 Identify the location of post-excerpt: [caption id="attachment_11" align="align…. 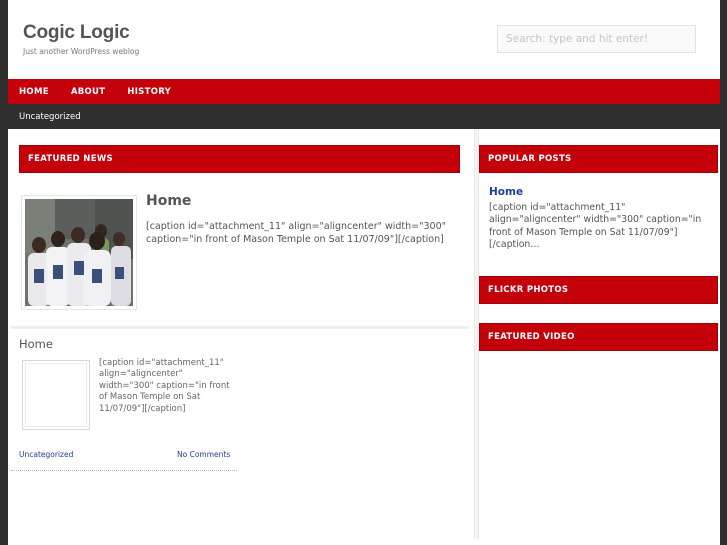
(164, 386).